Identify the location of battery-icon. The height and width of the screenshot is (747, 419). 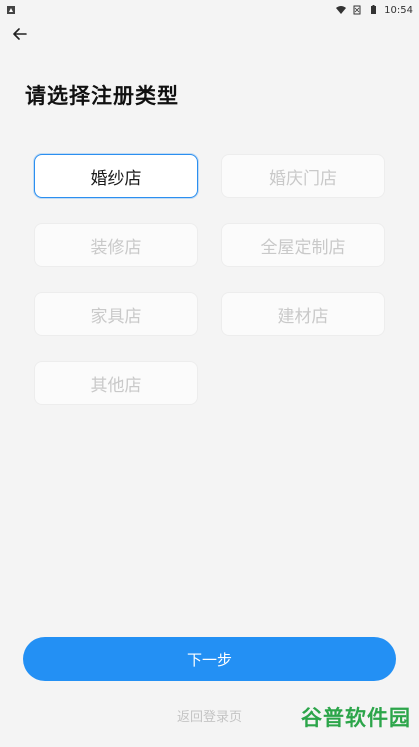
(374, 9).